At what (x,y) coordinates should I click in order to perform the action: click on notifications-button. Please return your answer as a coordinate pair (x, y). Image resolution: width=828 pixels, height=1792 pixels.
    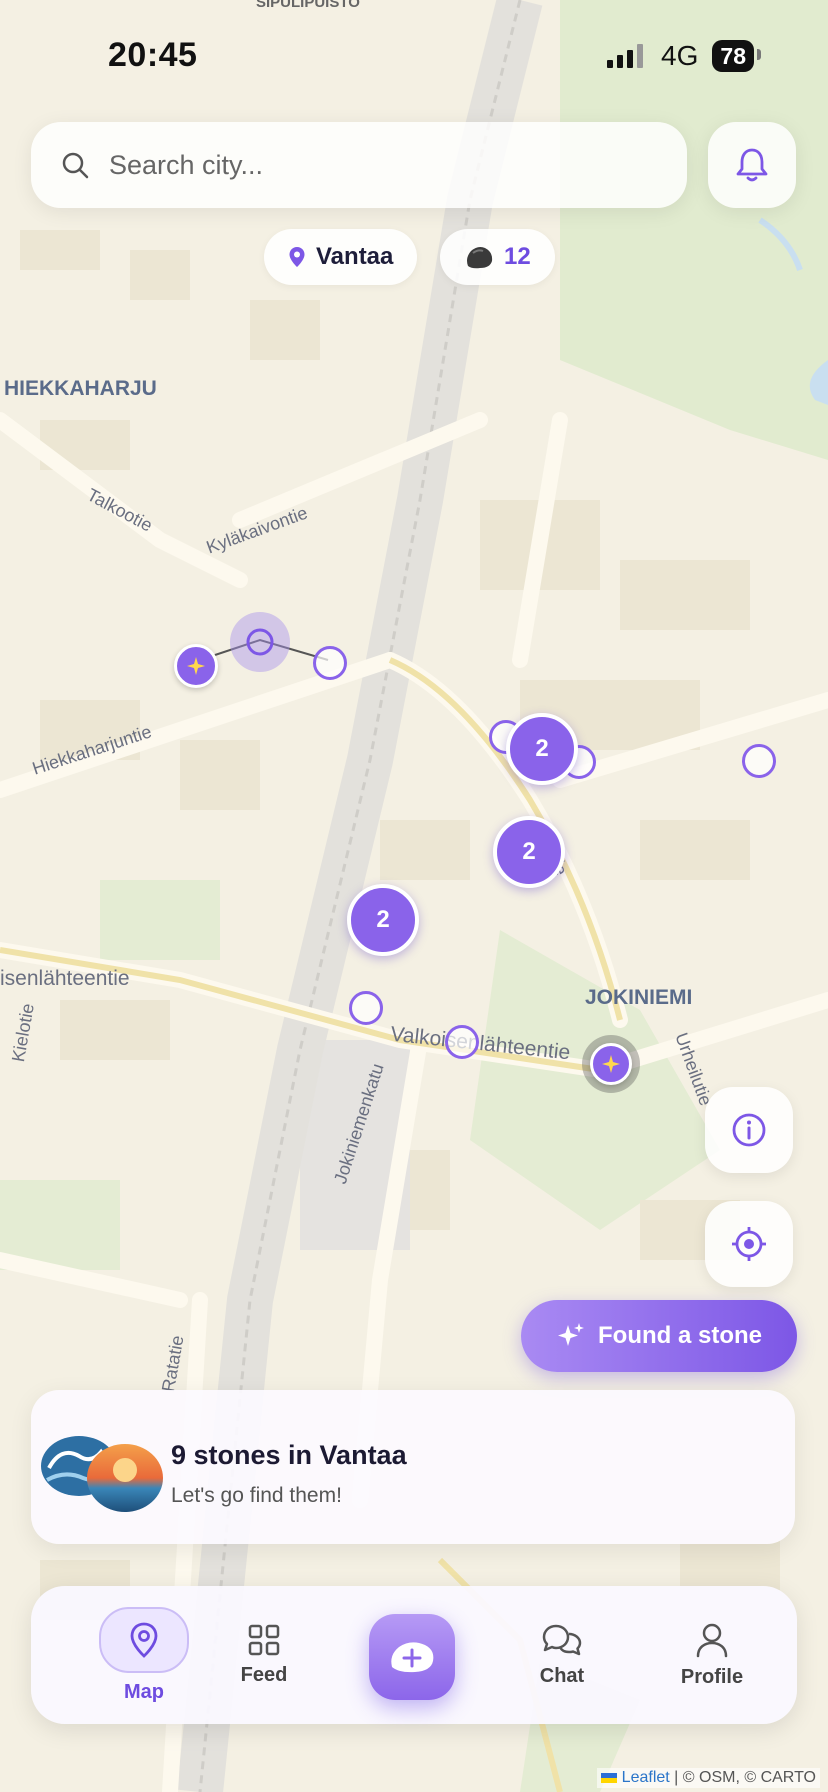
    Looking at the image, I should click on (752, 165).